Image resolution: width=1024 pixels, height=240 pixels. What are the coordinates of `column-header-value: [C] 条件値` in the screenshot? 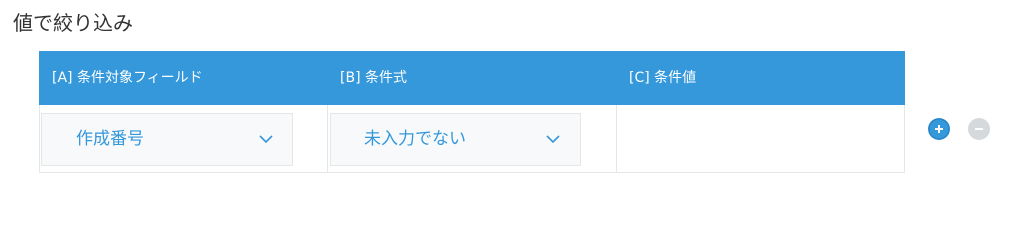 It's located at (663, 78).